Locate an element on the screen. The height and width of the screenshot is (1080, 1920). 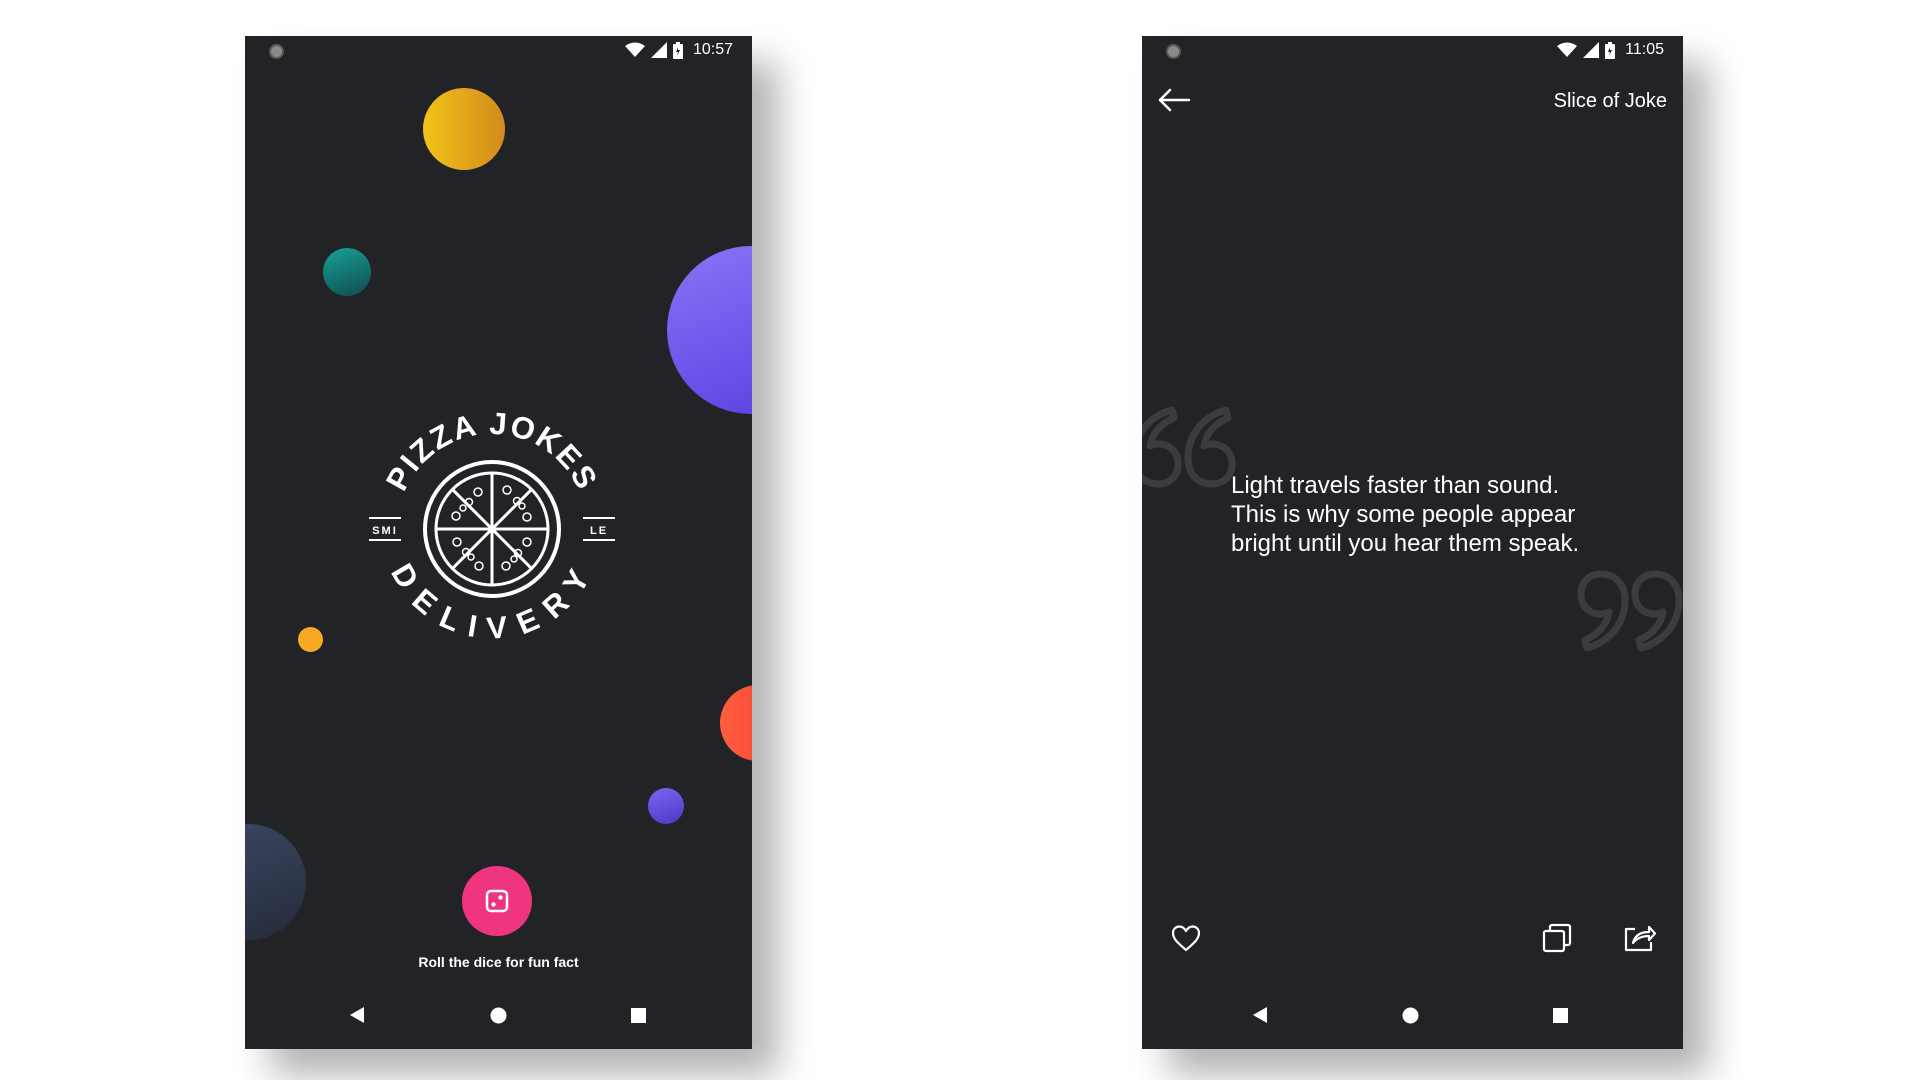
page-title: Slice of Joke is located at coordinates (1610, 101).